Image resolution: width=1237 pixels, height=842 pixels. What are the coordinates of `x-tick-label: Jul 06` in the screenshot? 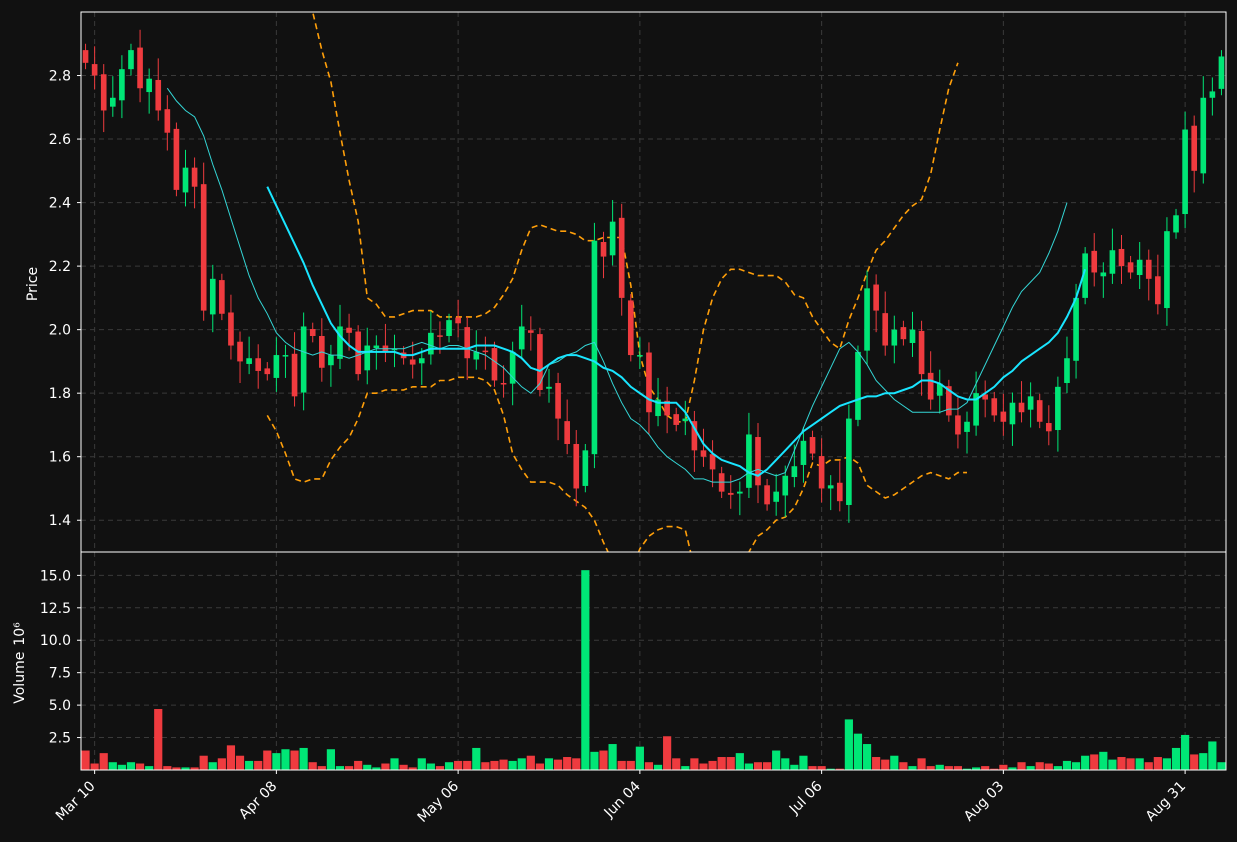 It's located at (806, 798).